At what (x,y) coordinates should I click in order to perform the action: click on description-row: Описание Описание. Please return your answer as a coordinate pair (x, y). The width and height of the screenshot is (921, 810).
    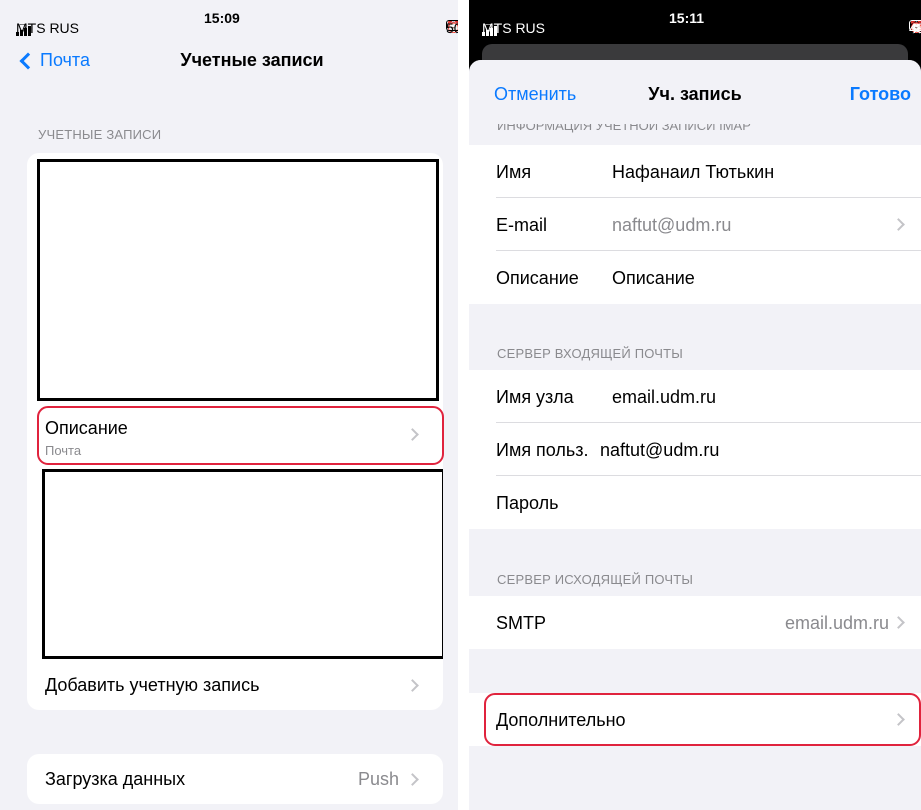
    Looking at the image, I should click on (695, 277).